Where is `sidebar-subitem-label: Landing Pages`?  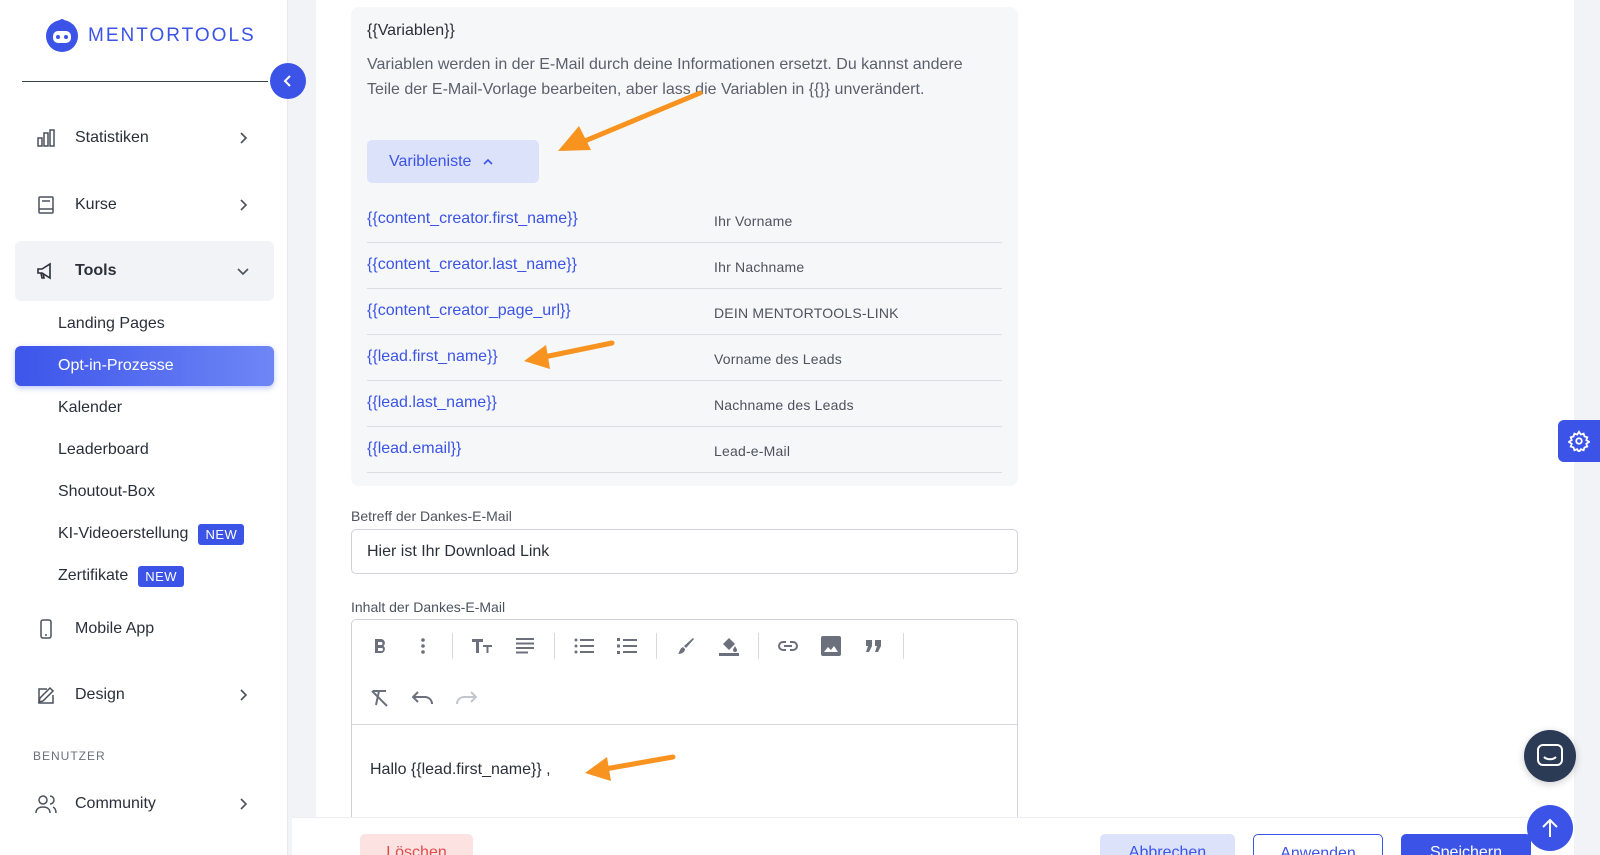 sidebar-subitem-label: Landing Pages is located at coordinates (111, 323).